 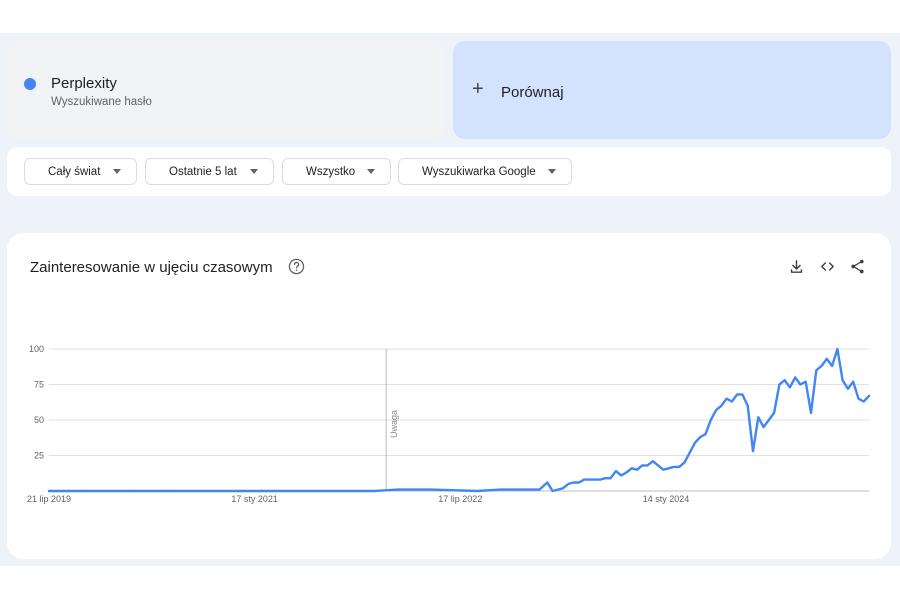 I want to click on filter-timerange-dropdown: Ostatnie 5 lat, so click(x=209, y=171).